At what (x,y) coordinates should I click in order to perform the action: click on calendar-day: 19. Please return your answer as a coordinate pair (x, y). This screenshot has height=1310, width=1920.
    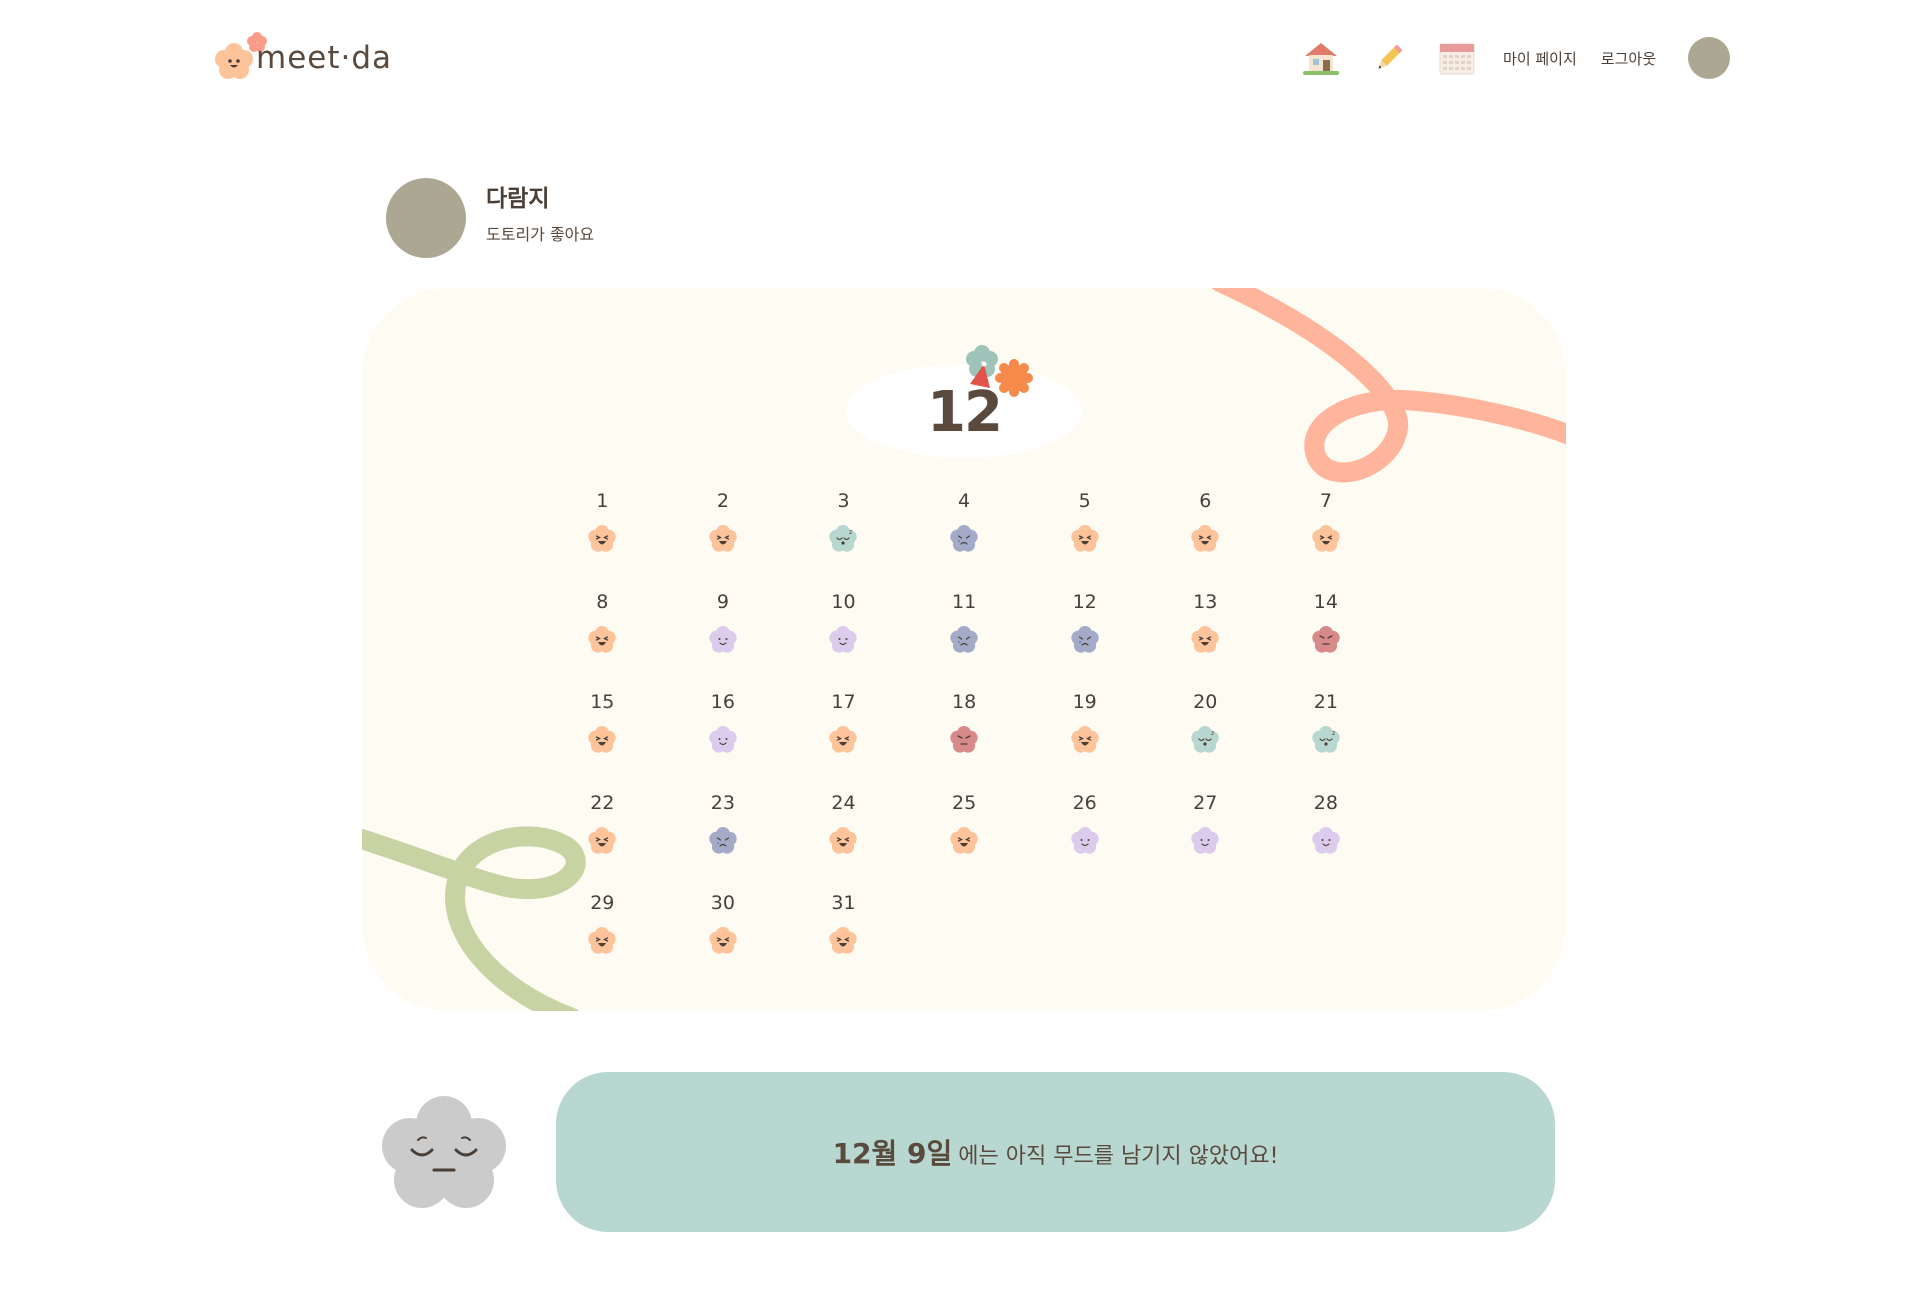
    Looking at the image, I should click on (1084, 739).